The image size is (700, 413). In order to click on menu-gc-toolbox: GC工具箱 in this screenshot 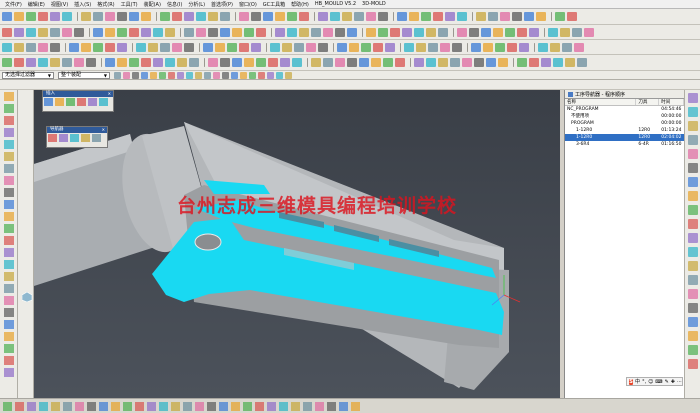, I will do `click(274, 4)`.